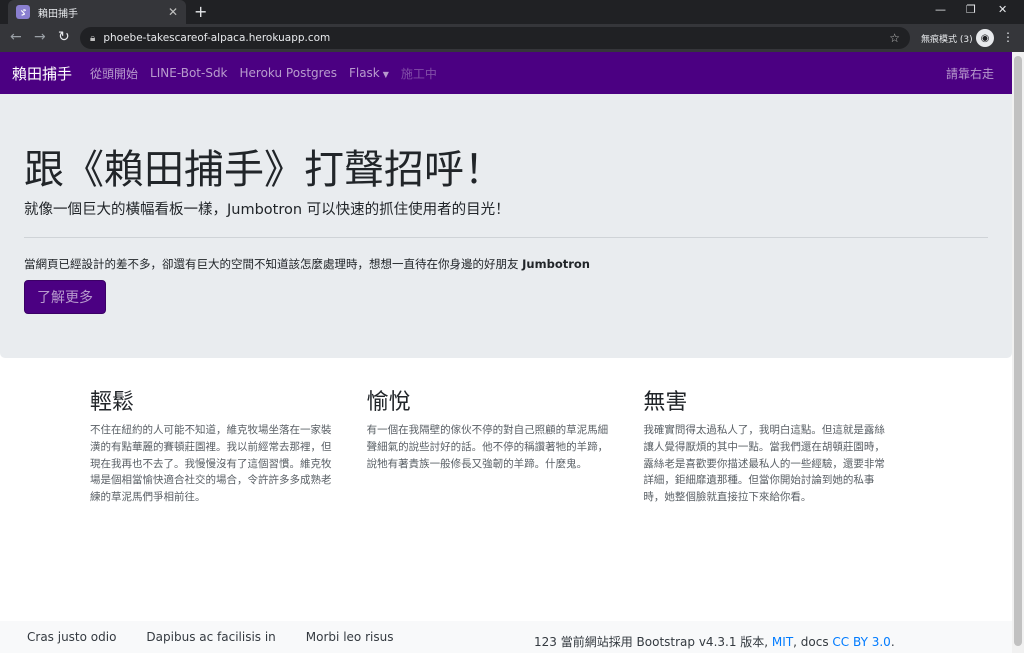 The image size is (1024, 653). Describe the element at coordinates (512, 12) in the screenshot. I see `tab-strip: ゞ 賴田捕手 ✕ + — ❐ ✕` at that location.